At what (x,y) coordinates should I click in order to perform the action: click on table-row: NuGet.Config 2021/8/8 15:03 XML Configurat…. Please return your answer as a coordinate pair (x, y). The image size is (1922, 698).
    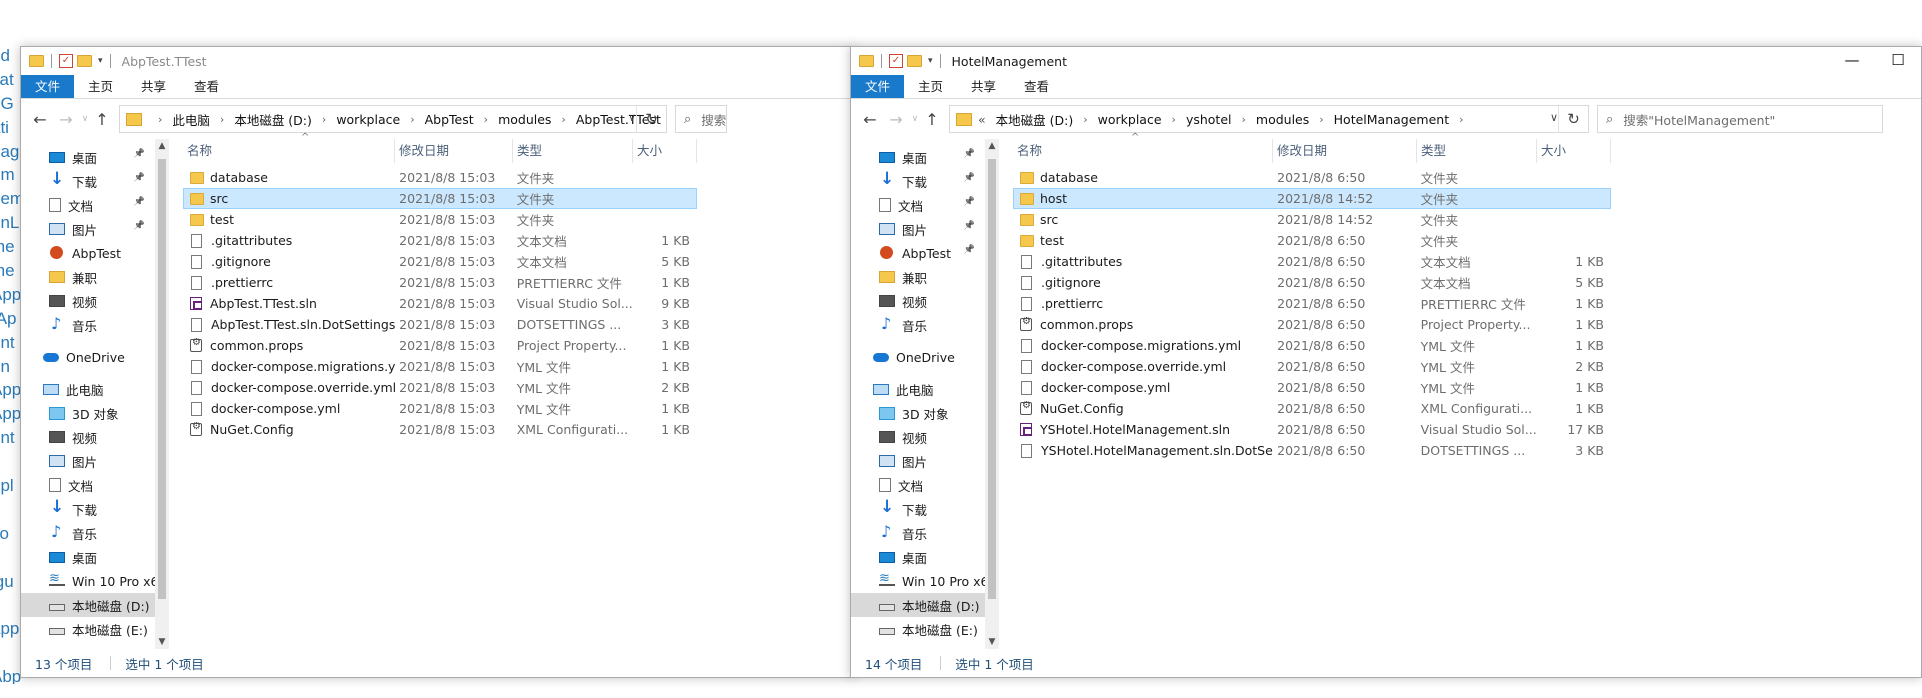
    Looking at the image, I should click on (440, 429).